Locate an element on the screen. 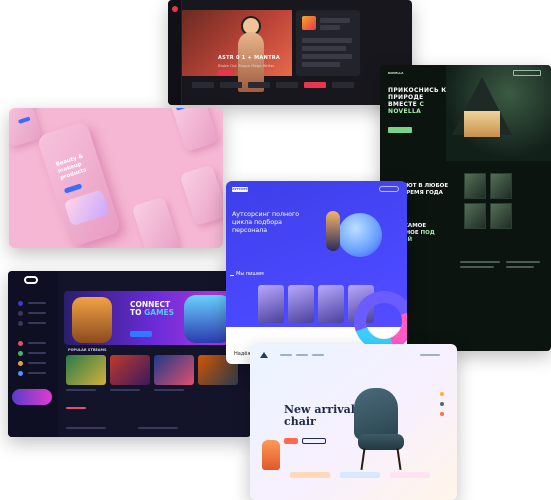 The height and width of the screenshot is (500, 551). music-sidebar is located at coordinates (175, 52).